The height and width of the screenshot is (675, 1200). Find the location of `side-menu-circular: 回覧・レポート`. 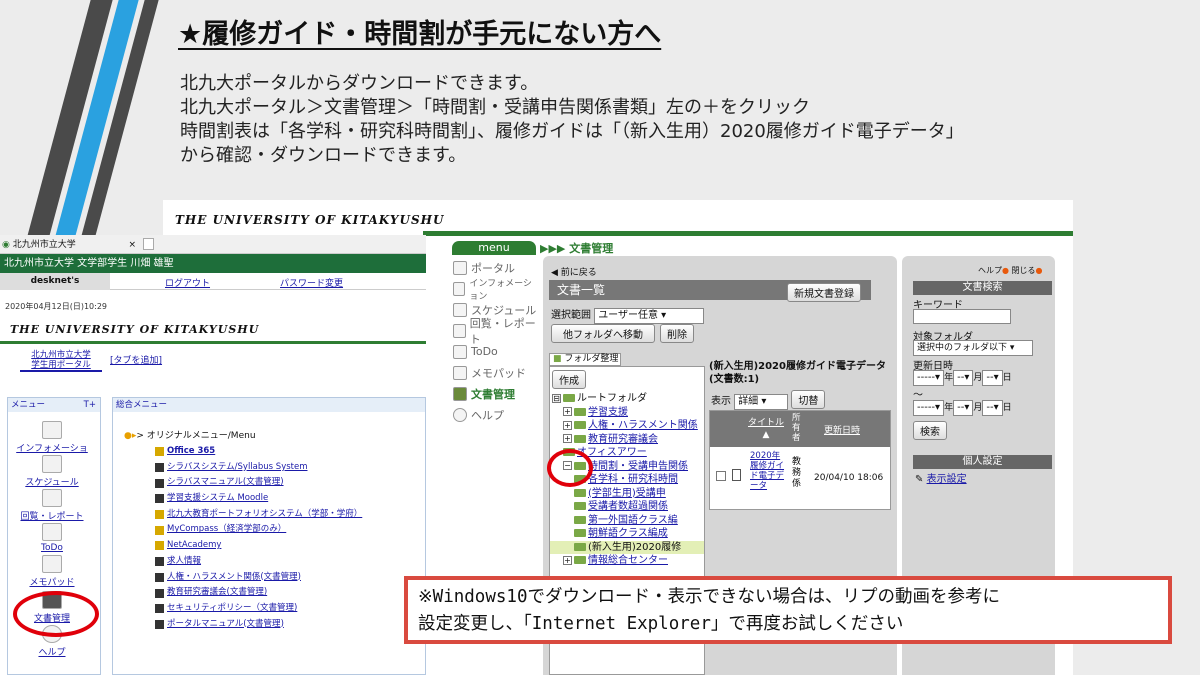

side-menu-circular: 回覧・レポート is located at coordinates (496, 331).